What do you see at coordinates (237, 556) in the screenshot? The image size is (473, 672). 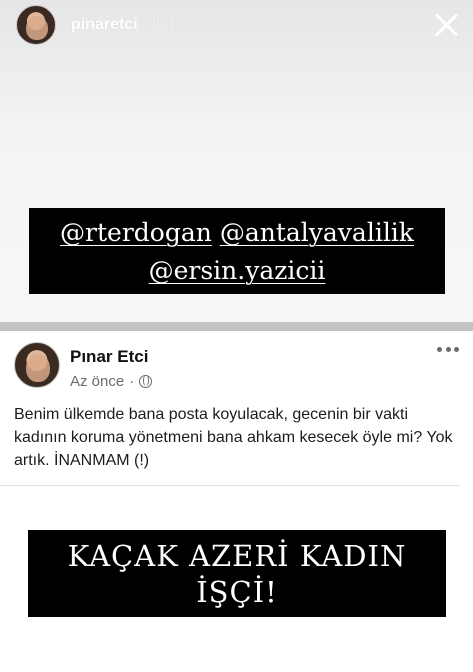 I see `banner-line-1: KAÇAK AZERİ KADIN` at bounding box center [237, 556].